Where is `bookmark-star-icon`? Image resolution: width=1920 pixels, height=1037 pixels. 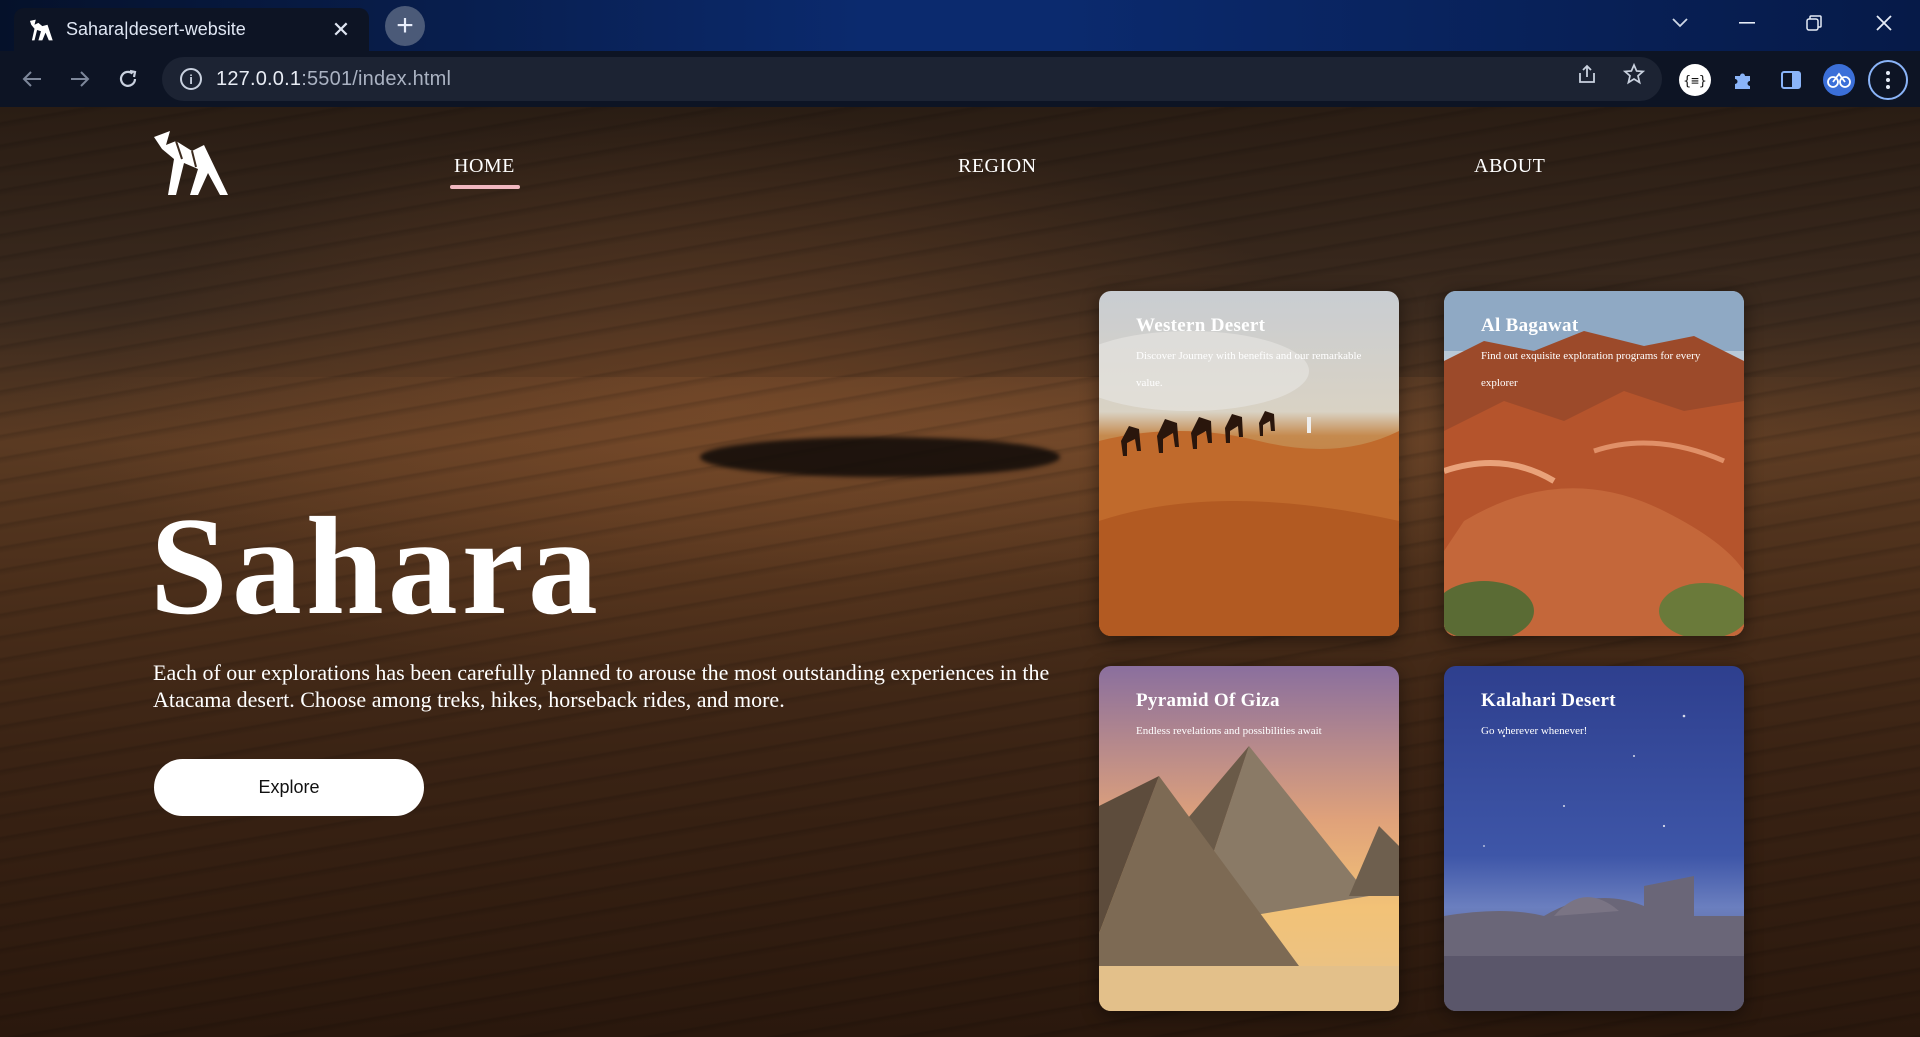 bookmark-star-icon is located at coordinates (1634, 74).